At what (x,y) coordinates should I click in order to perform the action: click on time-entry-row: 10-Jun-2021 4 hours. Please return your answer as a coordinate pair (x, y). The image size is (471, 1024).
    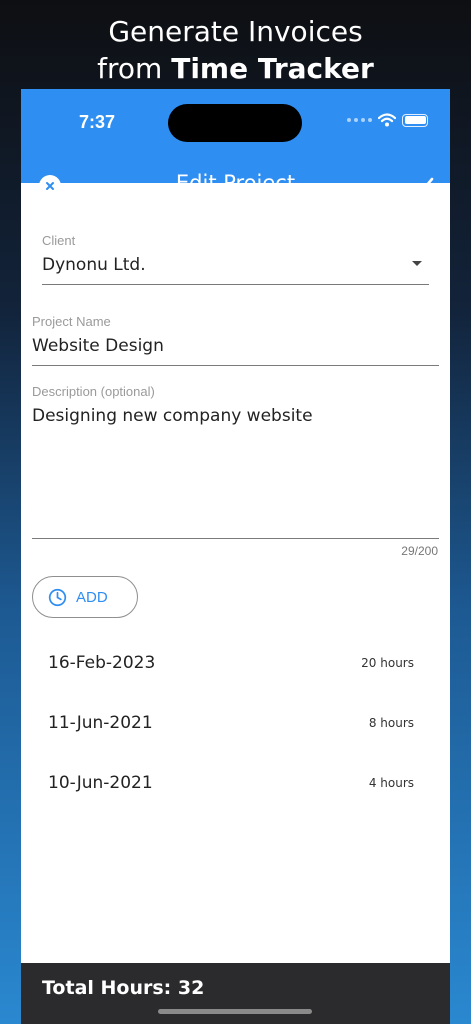
    Looking at the image, I should click on (235, 785).